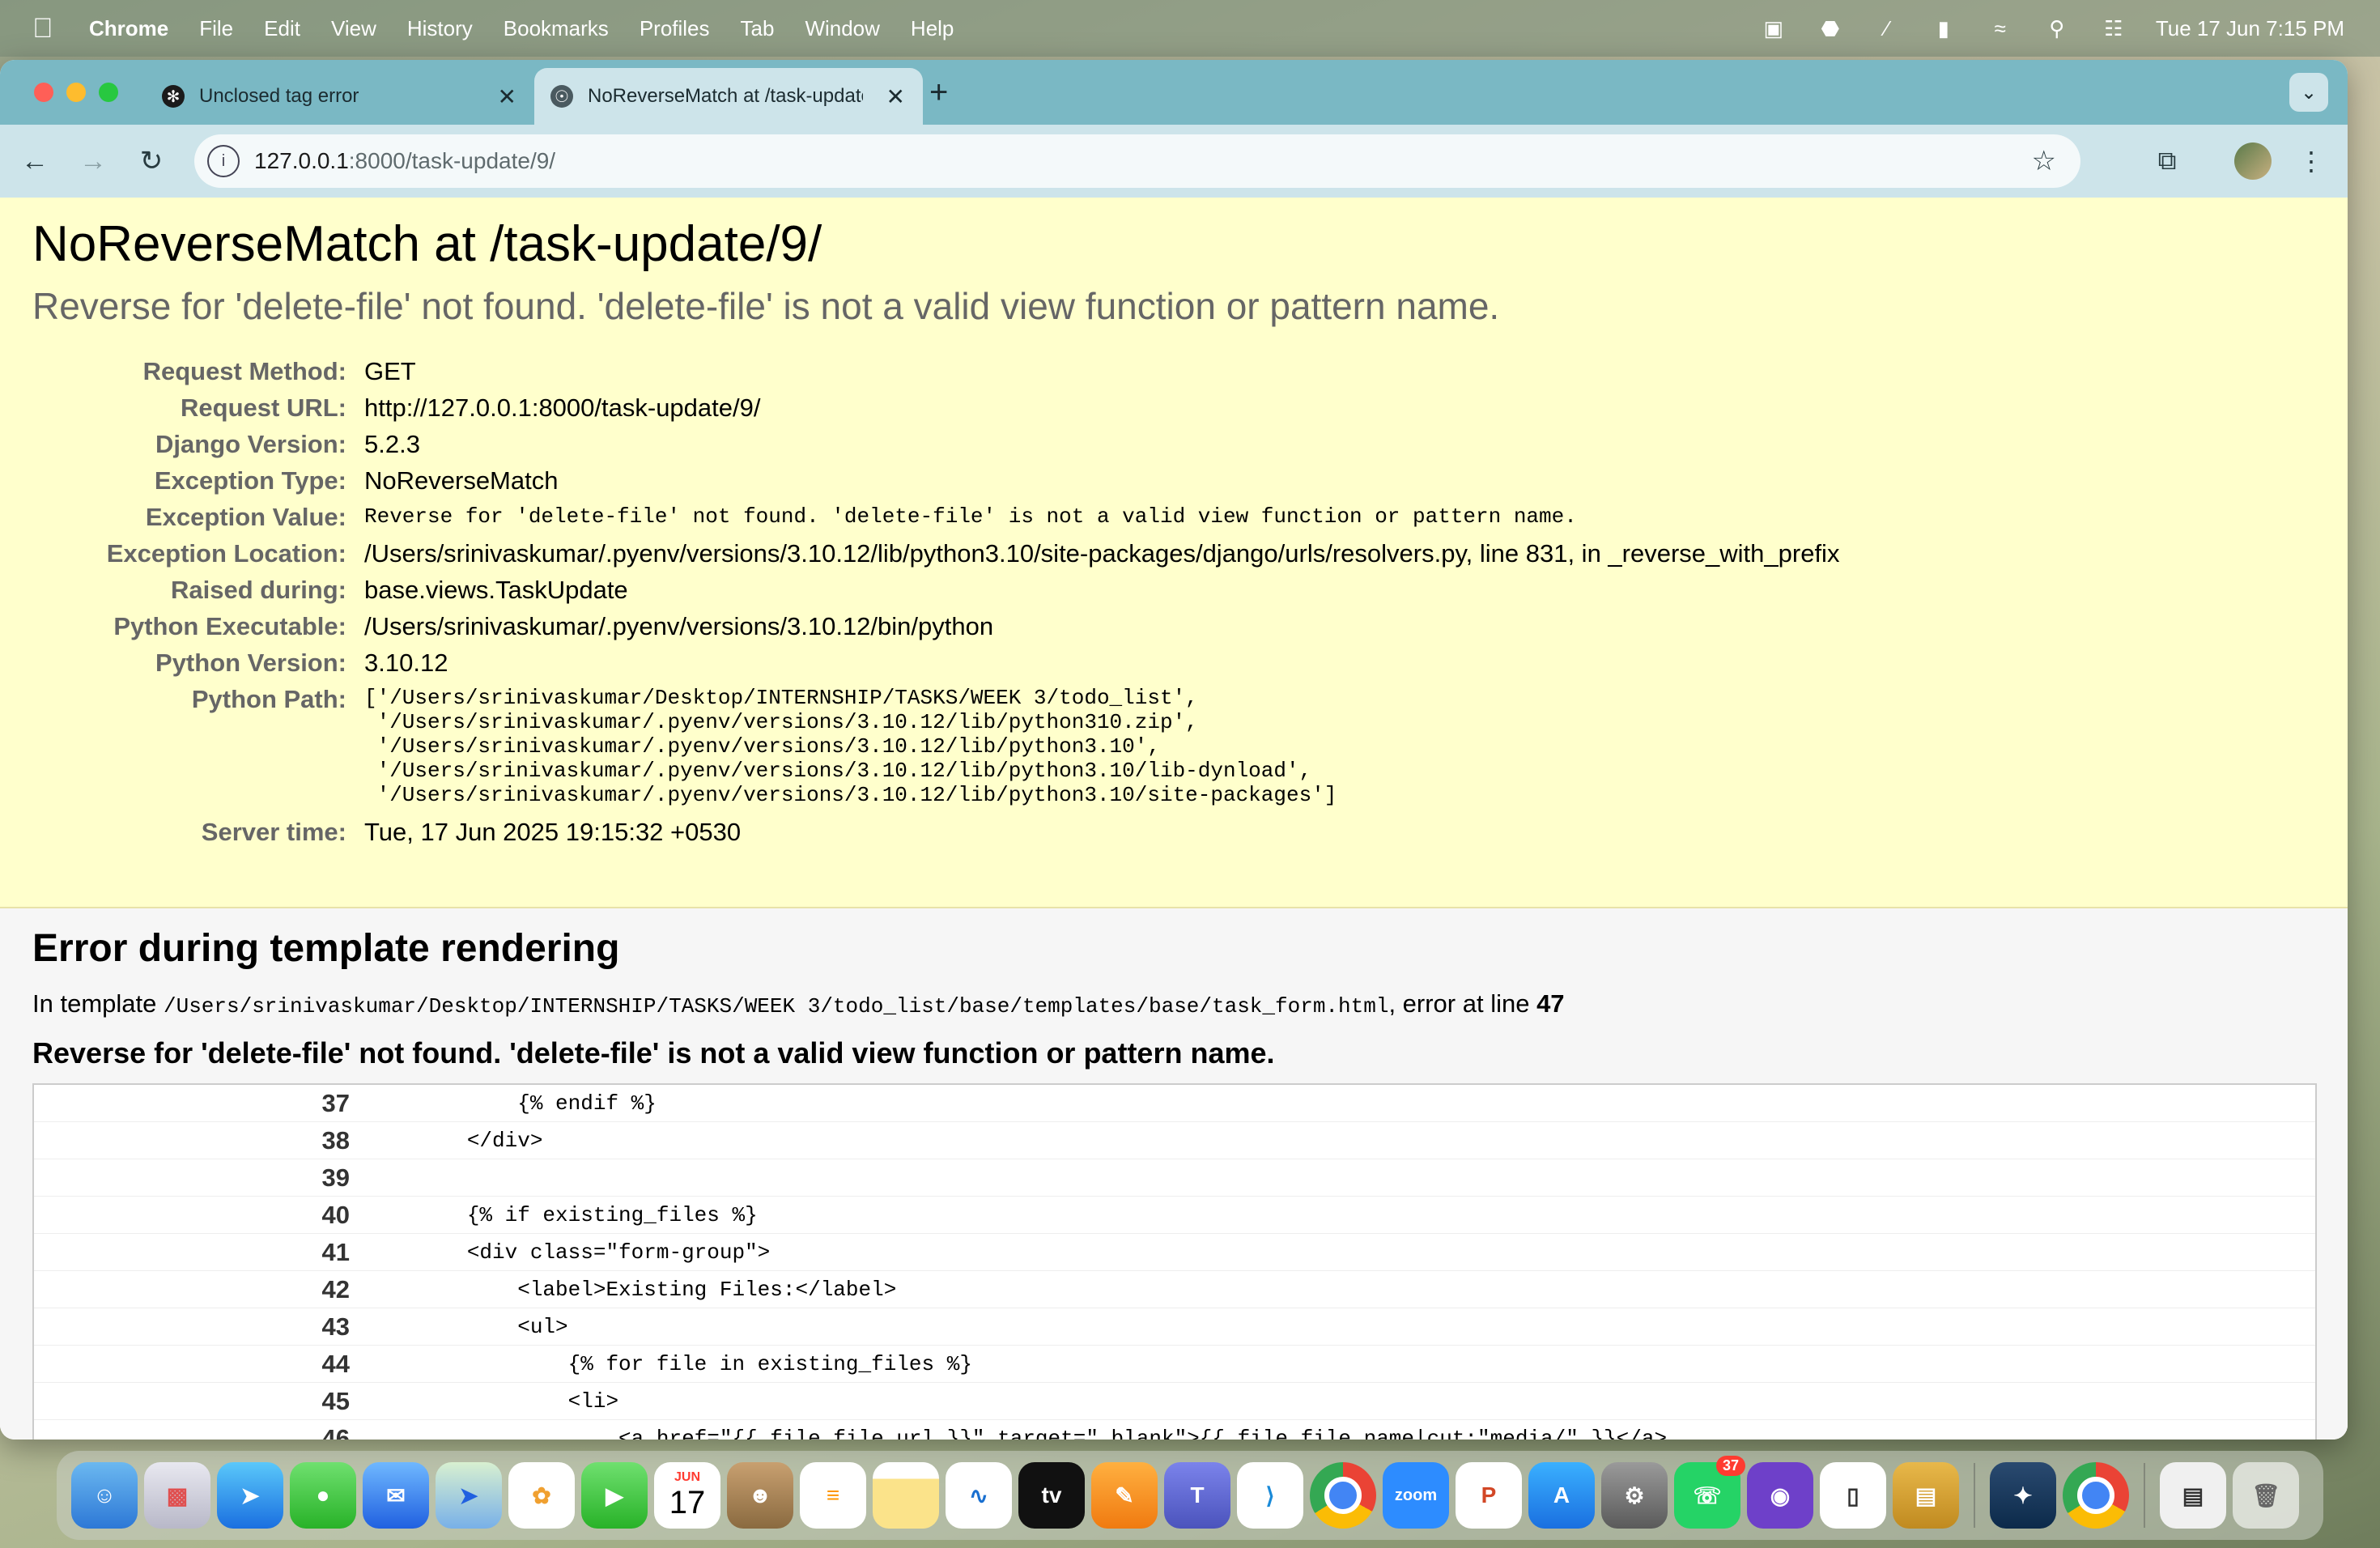 The width and height of the screenshot is (2380, 1548). I want to click on archive-utility-icon: ▤, so click(1926, 1495).